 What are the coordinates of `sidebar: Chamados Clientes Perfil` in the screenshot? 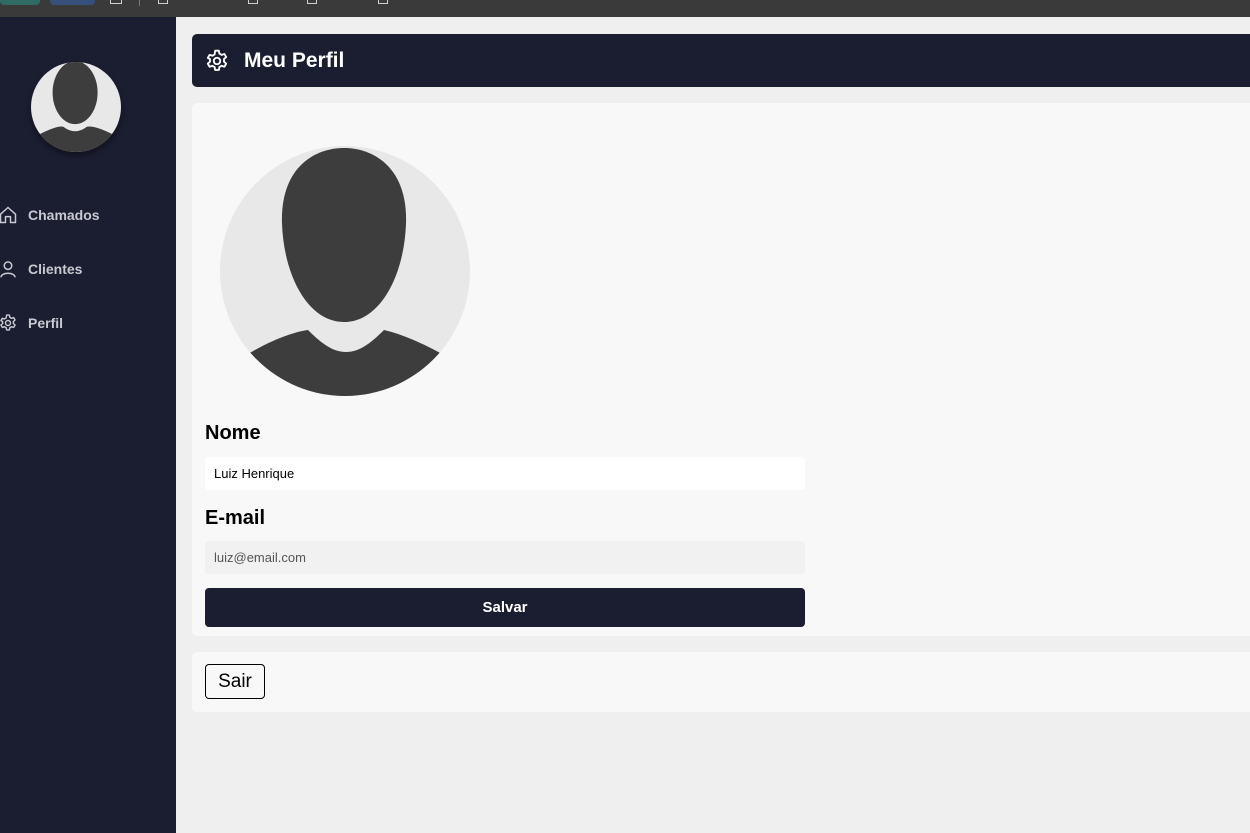 It's located at (88, 425).